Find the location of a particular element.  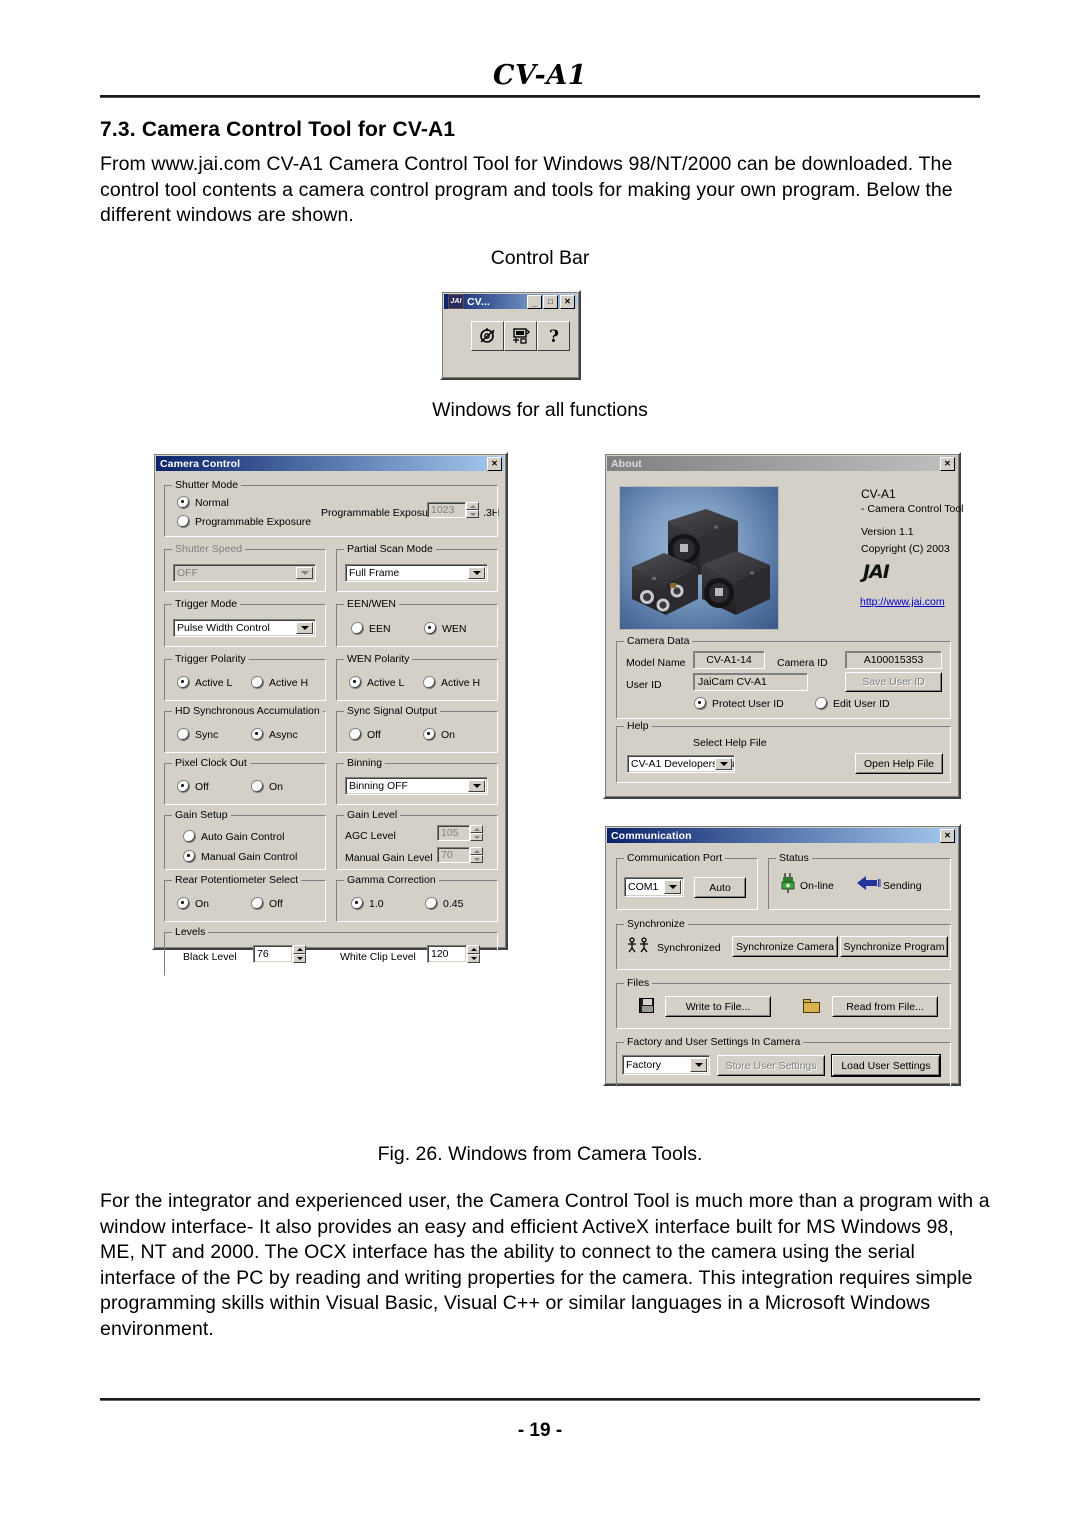

help-file-combo: CV-A1 Developers Guide.pdf is located at coordinates (681, 764).